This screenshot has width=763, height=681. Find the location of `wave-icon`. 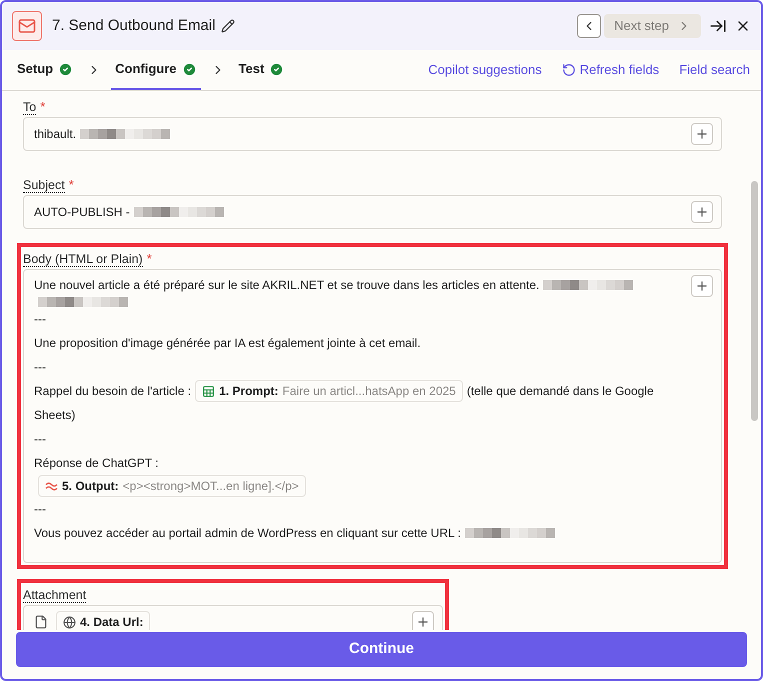

wave-icon is located at coordinates (51, 486).